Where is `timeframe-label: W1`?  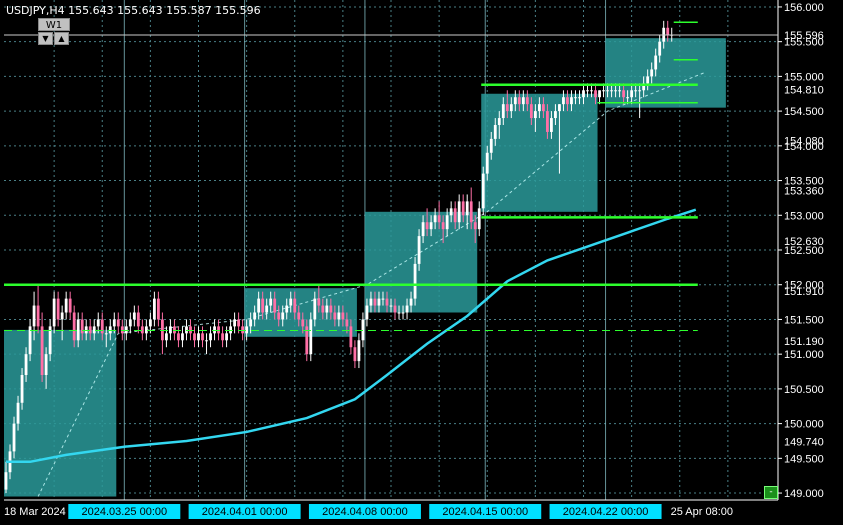 timeframe-label: W1 is located at coordinates (54, 24).